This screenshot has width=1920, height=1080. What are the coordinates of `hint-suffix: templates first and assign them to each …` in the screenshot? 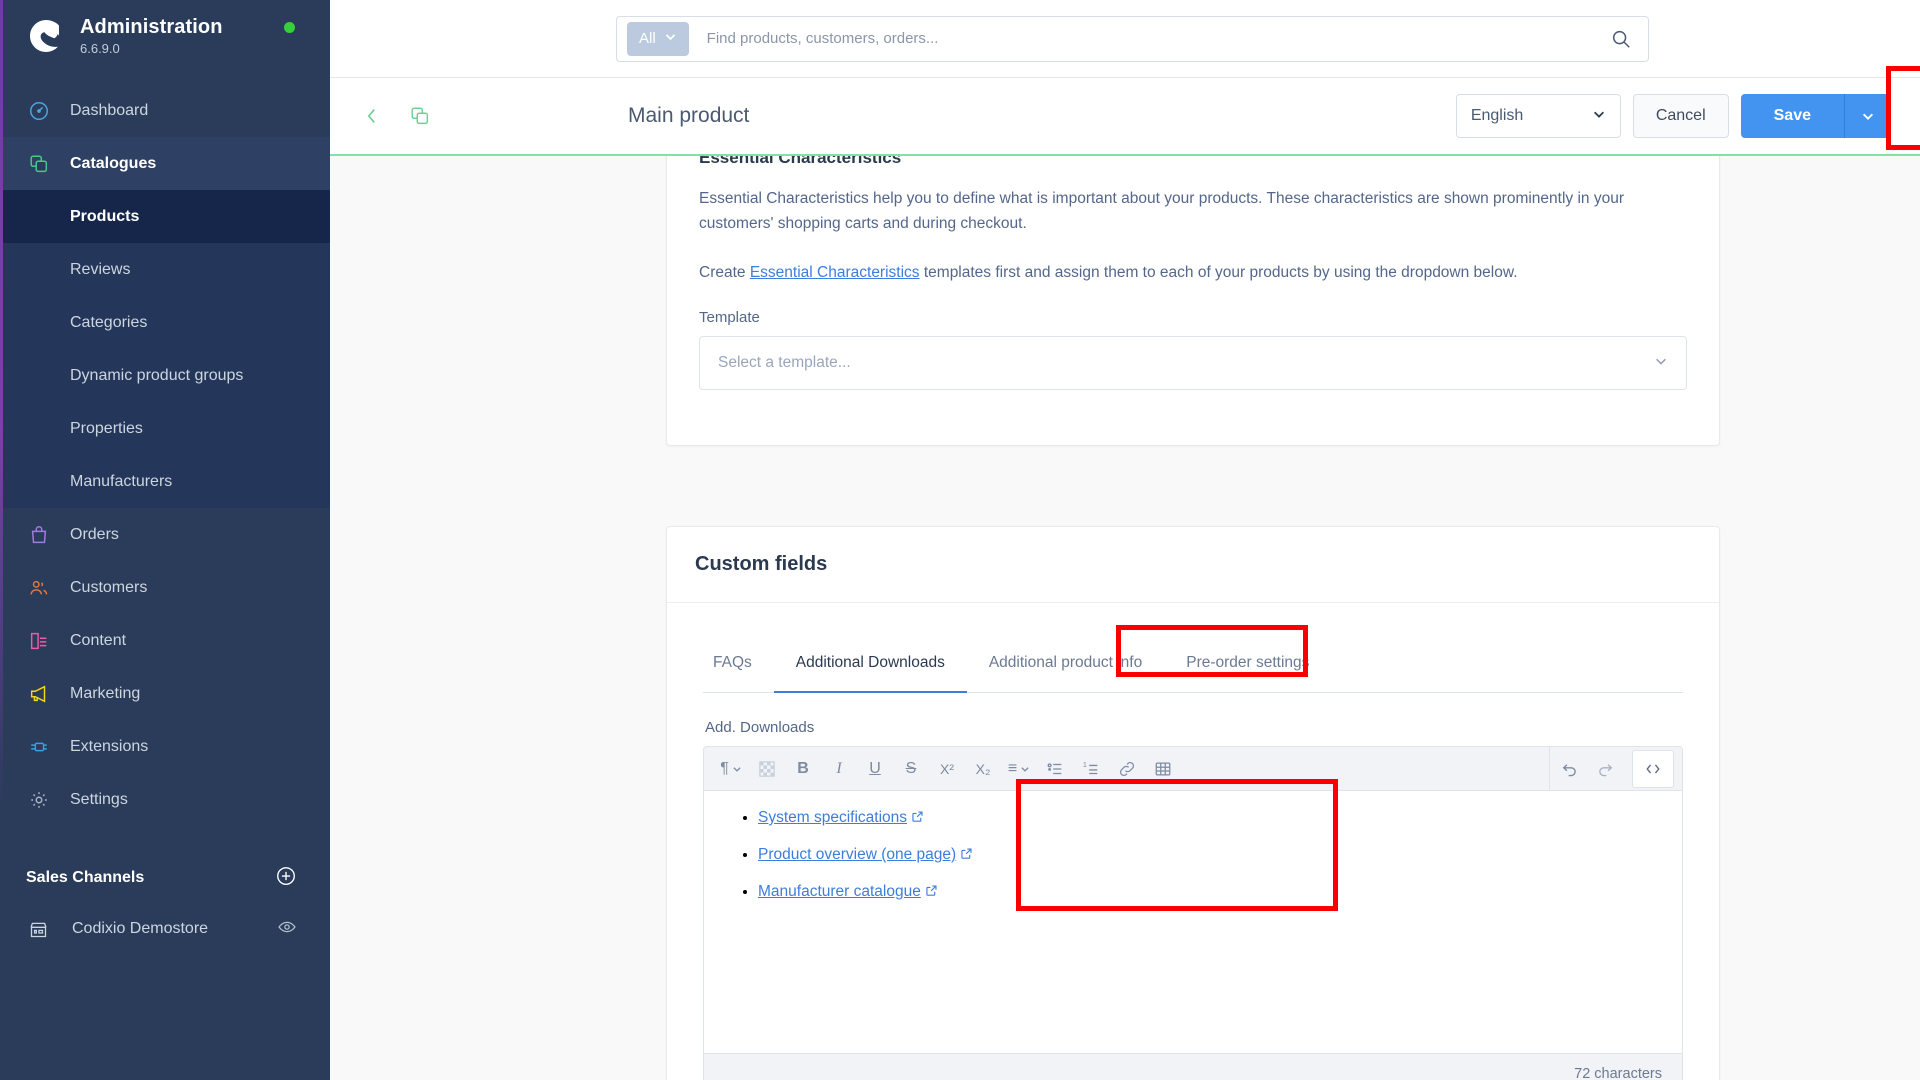 It's located at (1218, 273).